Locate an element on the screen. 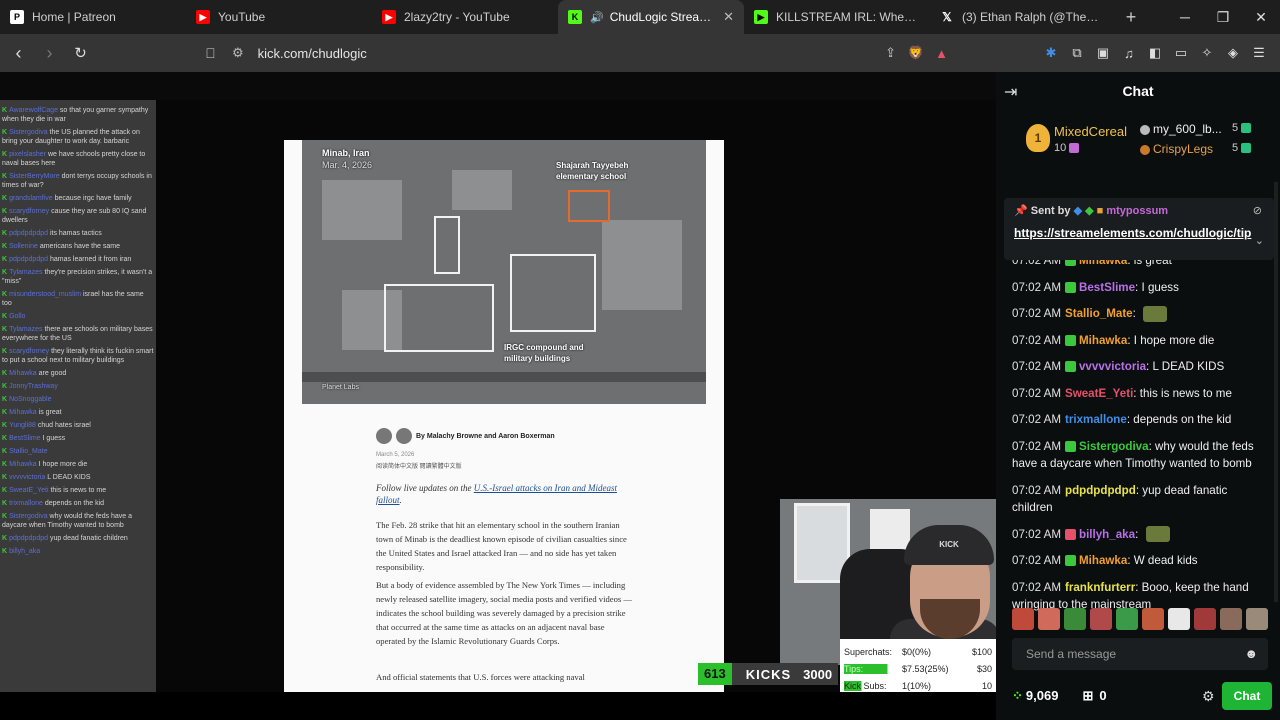 Image resolution: width=1280 pixels, height=720 pixels. chevron-down-icon: ⌄ is located at coordinates (1259, 240).